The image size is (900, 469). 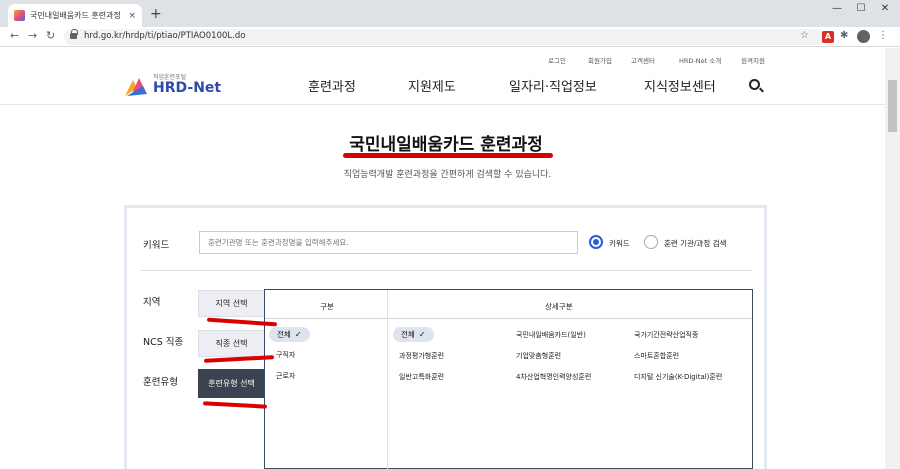 I want to click on detail-item: 일반고특화훈련, so click(x=421, y=377).